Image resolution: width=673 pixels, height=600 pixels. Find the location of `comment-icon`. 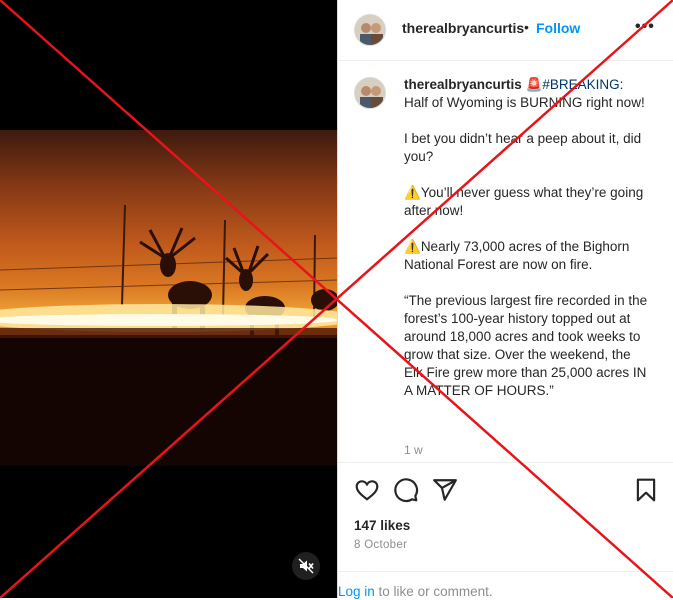

comment-icon is located at coordinates (406, 490).